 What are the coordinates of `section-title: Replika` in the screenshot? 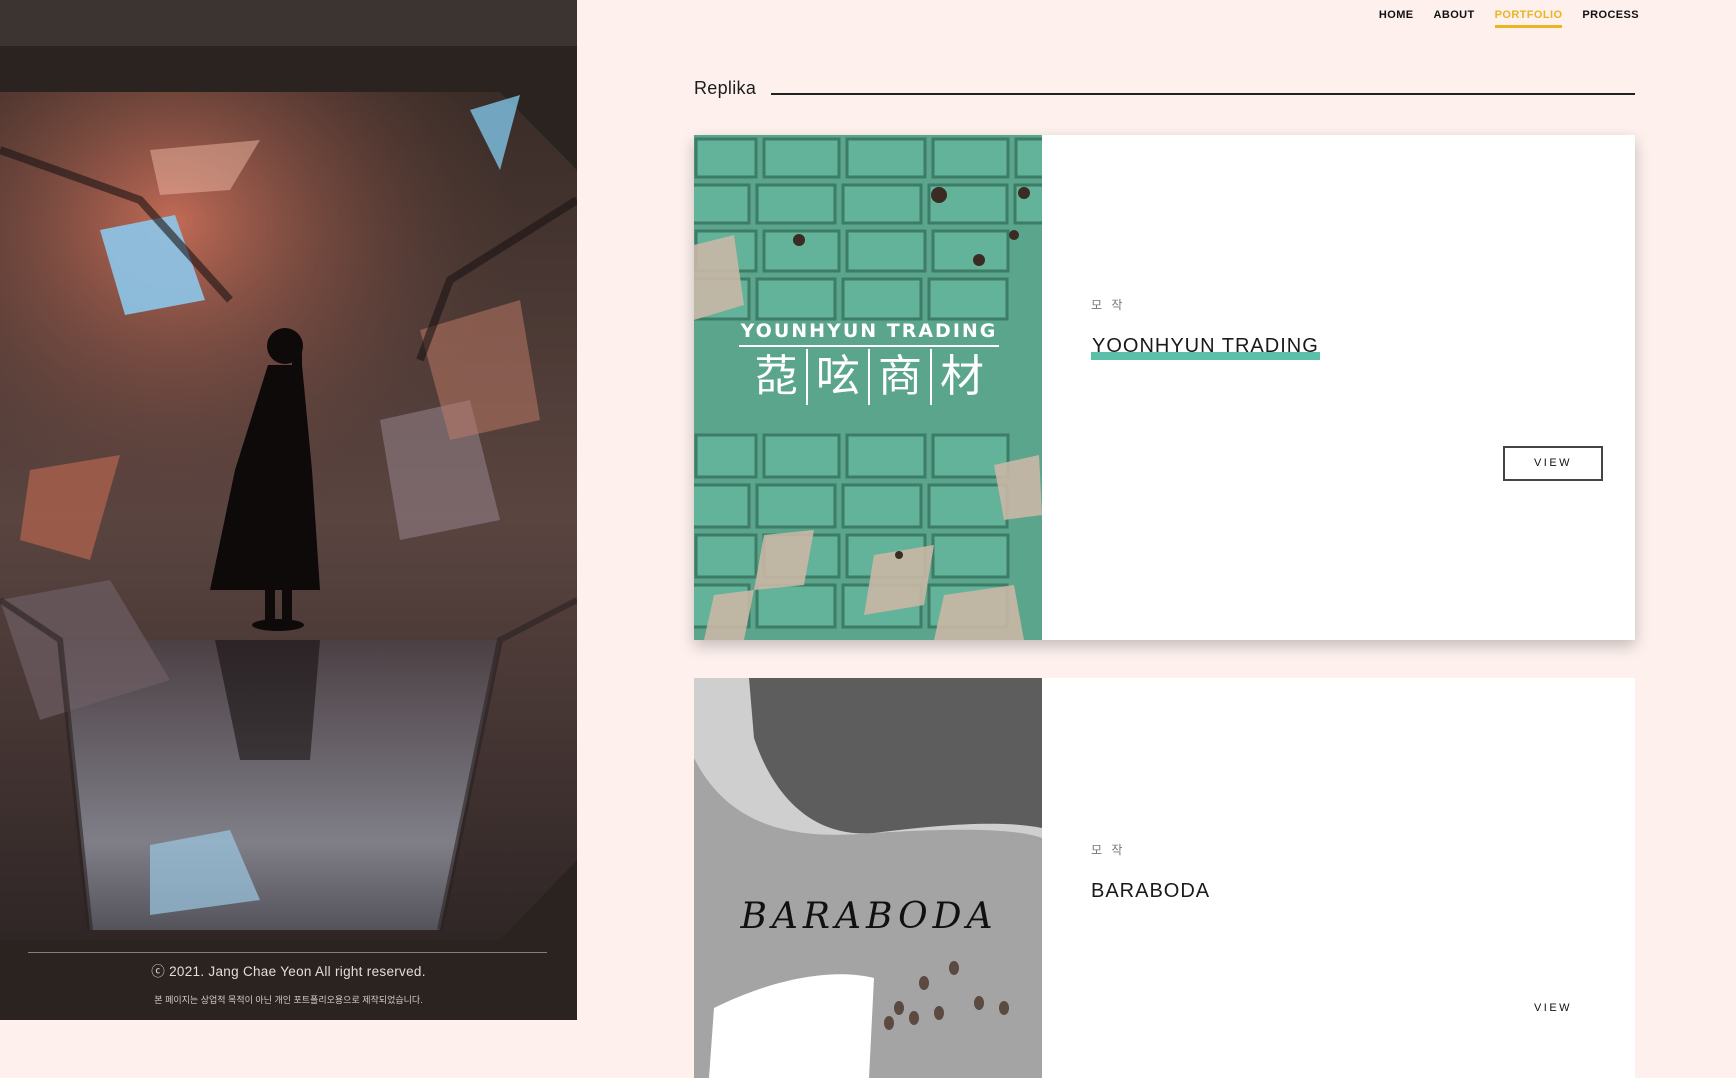 It's located at (725, 88).